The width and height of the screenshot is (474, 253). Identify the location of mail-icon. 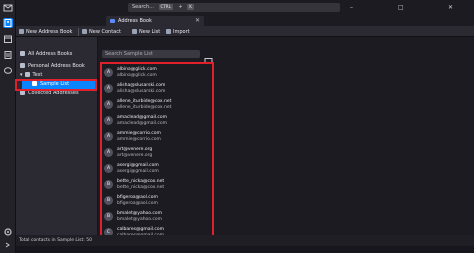
(8, 8).